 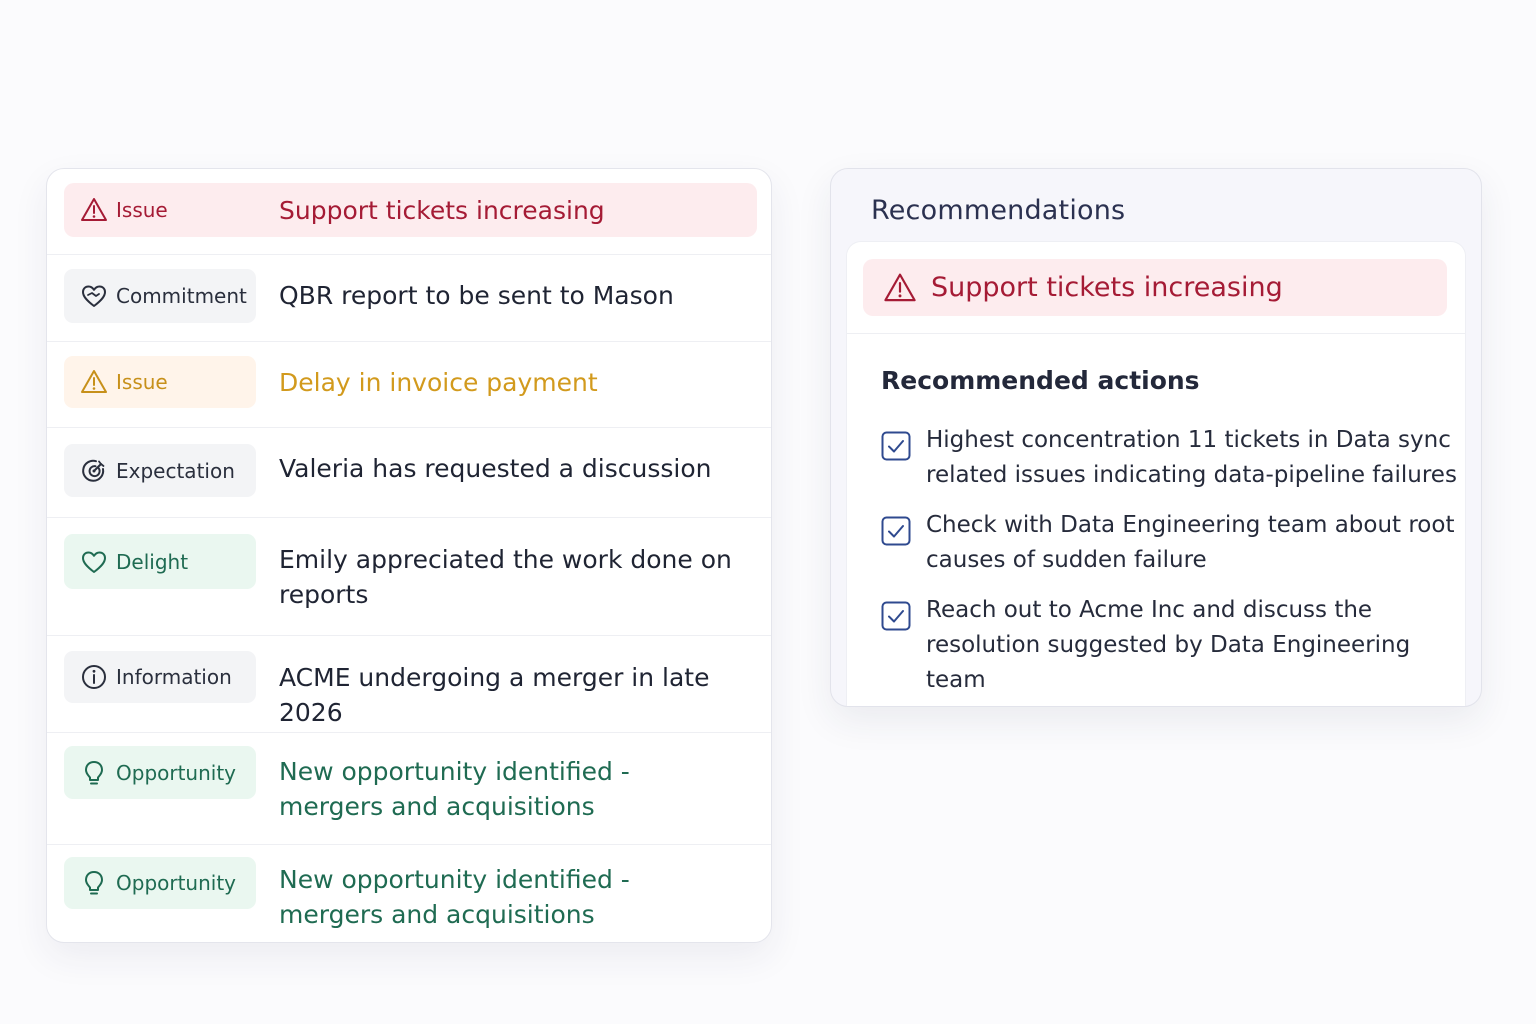 What do you see at coordinates (494, 695) in the screenshot?
I see `signal-text: ACME undergoing a merger in late 2026` at bounding box center [494, 695].